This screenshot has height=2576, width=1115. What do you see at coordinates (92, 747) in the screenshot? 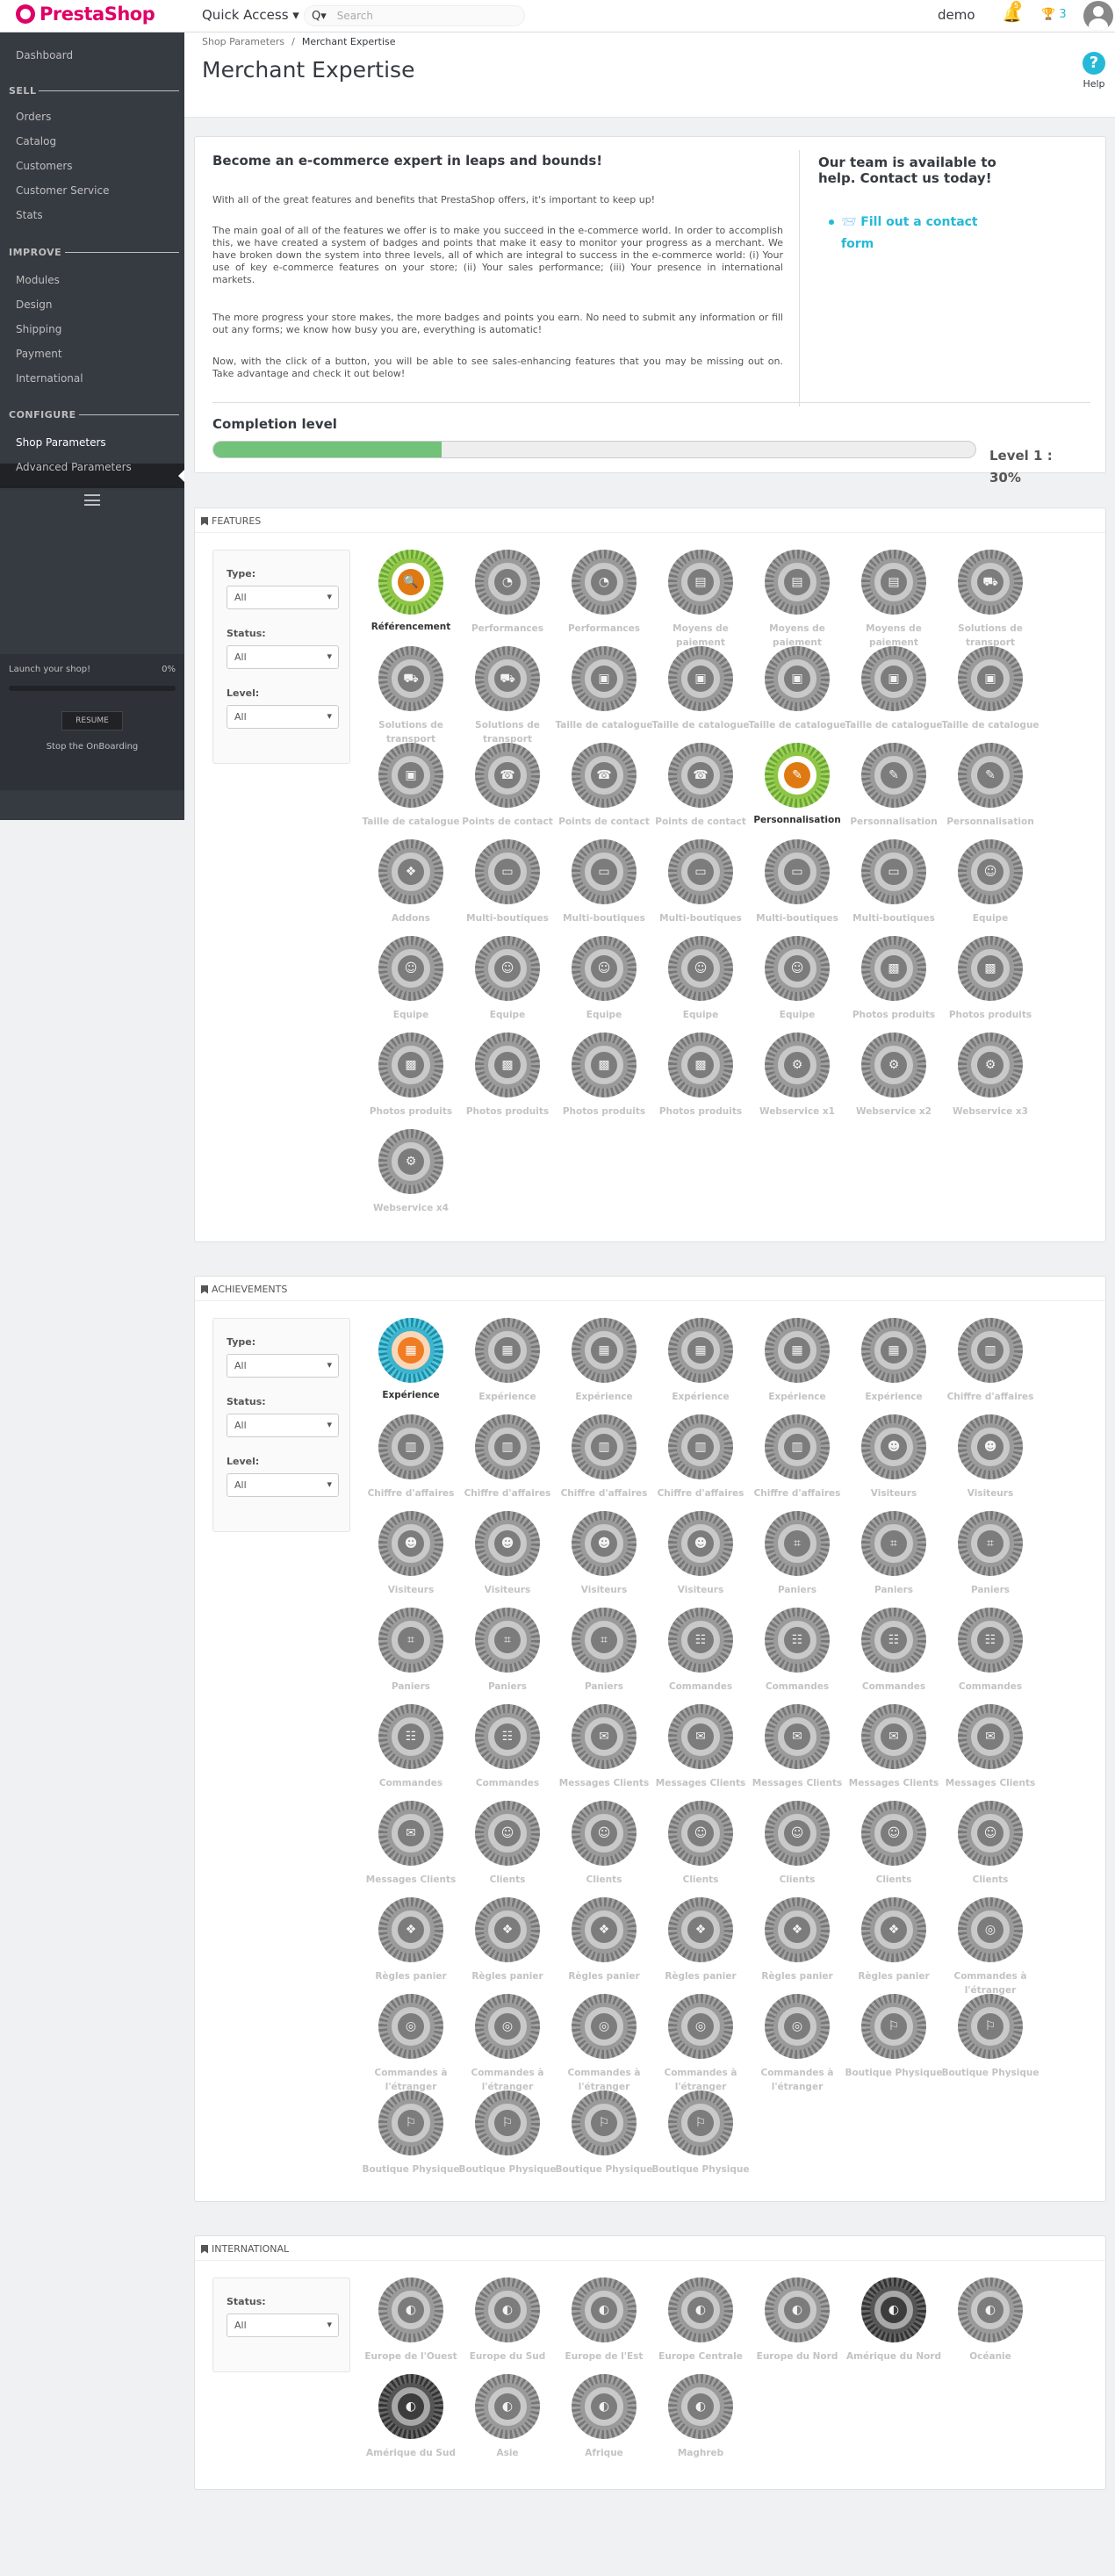
I see `stop-onboarding-link: Stop the OnBoarding` at bounding box center [92, 747].